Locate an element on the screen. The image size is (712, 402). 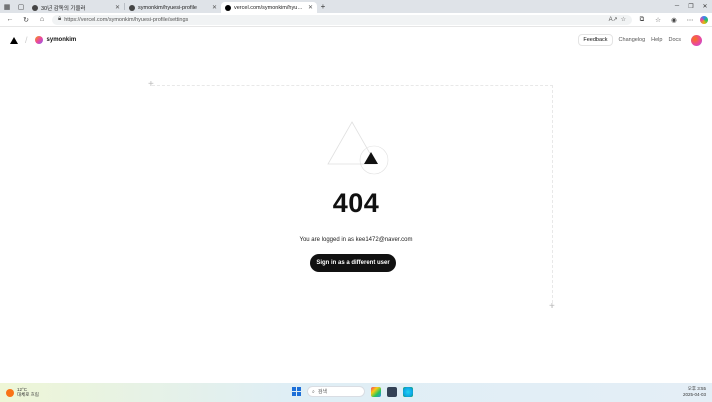
tab-favicon-icon is located at coordinates (35, 7).